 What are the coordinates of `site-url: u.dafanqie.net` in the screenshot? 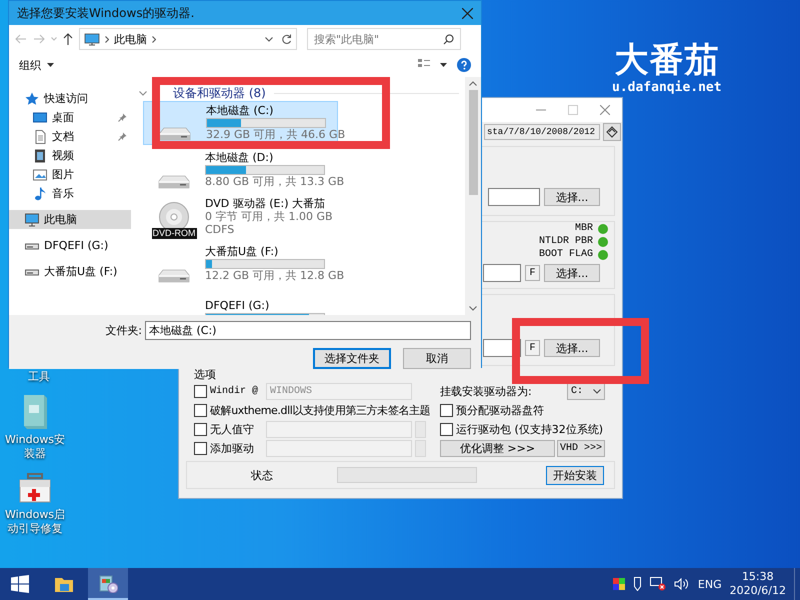 It's located at (667, 88).